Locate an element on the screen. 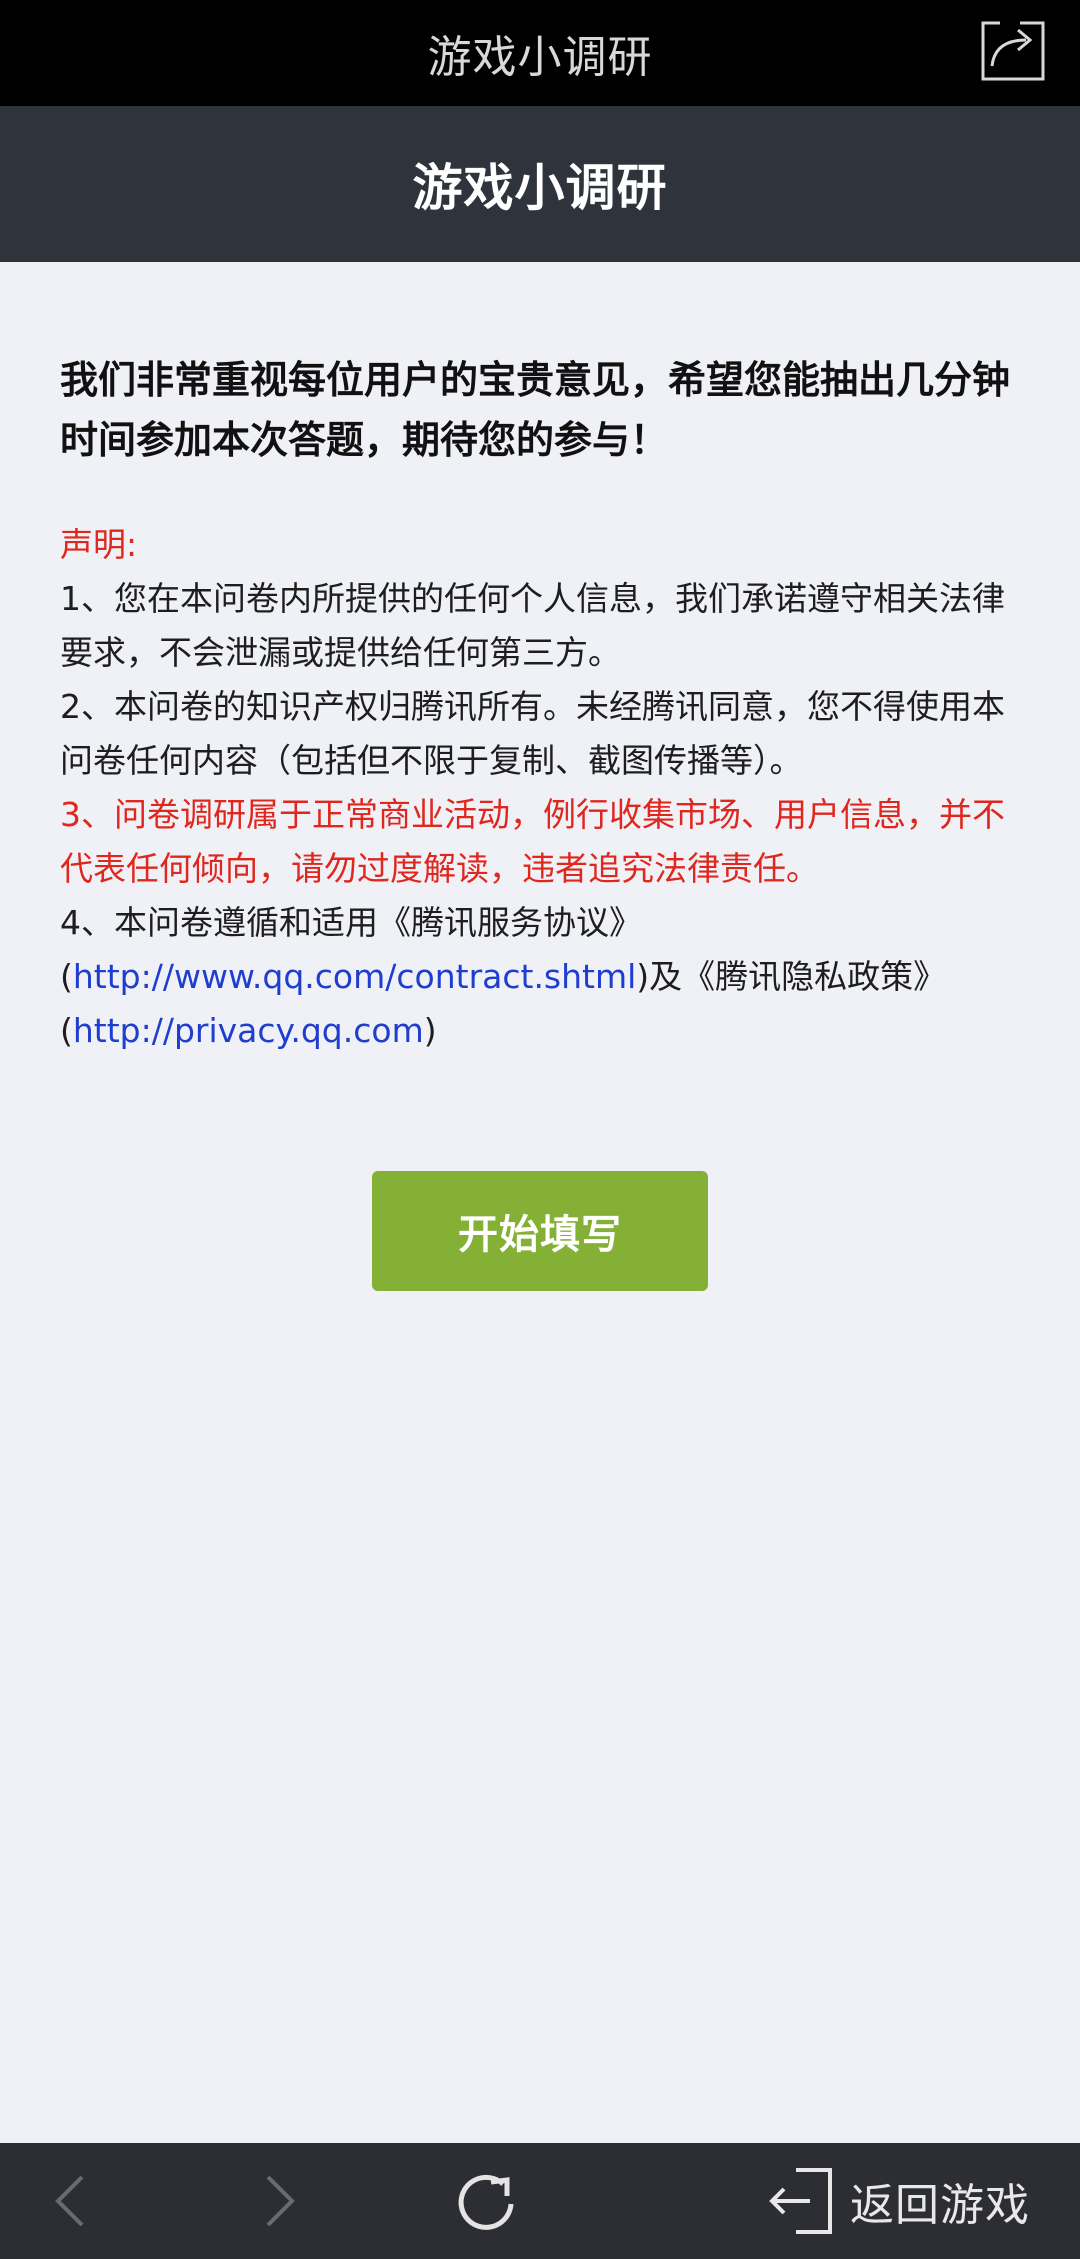 The width and height of the screenshot is (1080, 2259). paren-open-1: ( is located at coordinates (66, 976).